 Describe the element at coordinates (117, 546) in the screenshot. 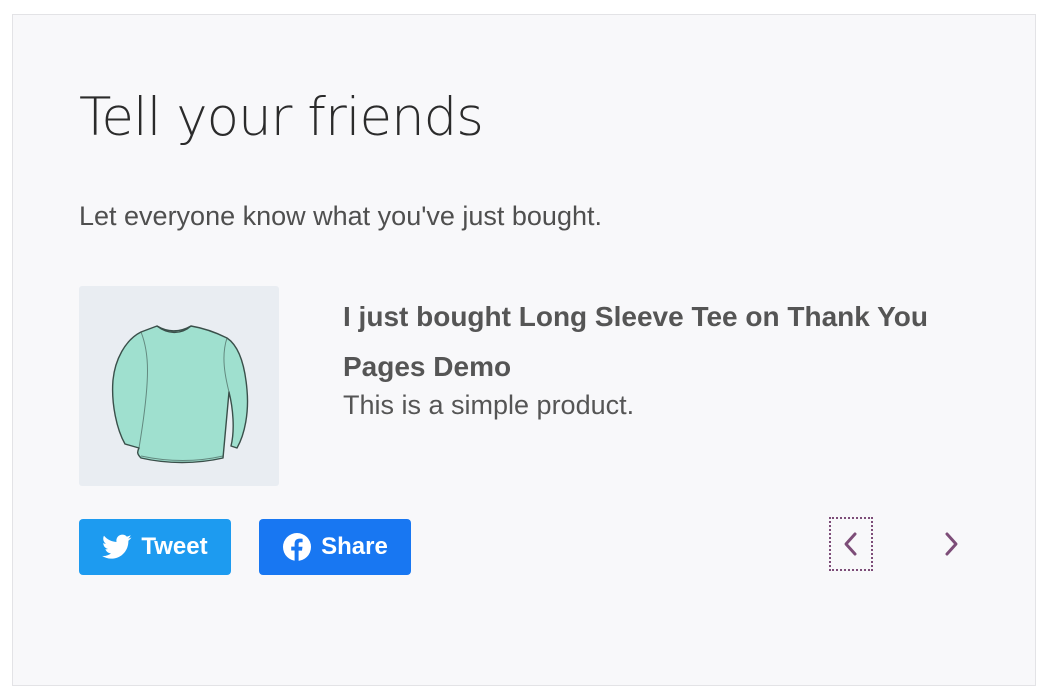

I see `twitter-bird-icon` at that location.